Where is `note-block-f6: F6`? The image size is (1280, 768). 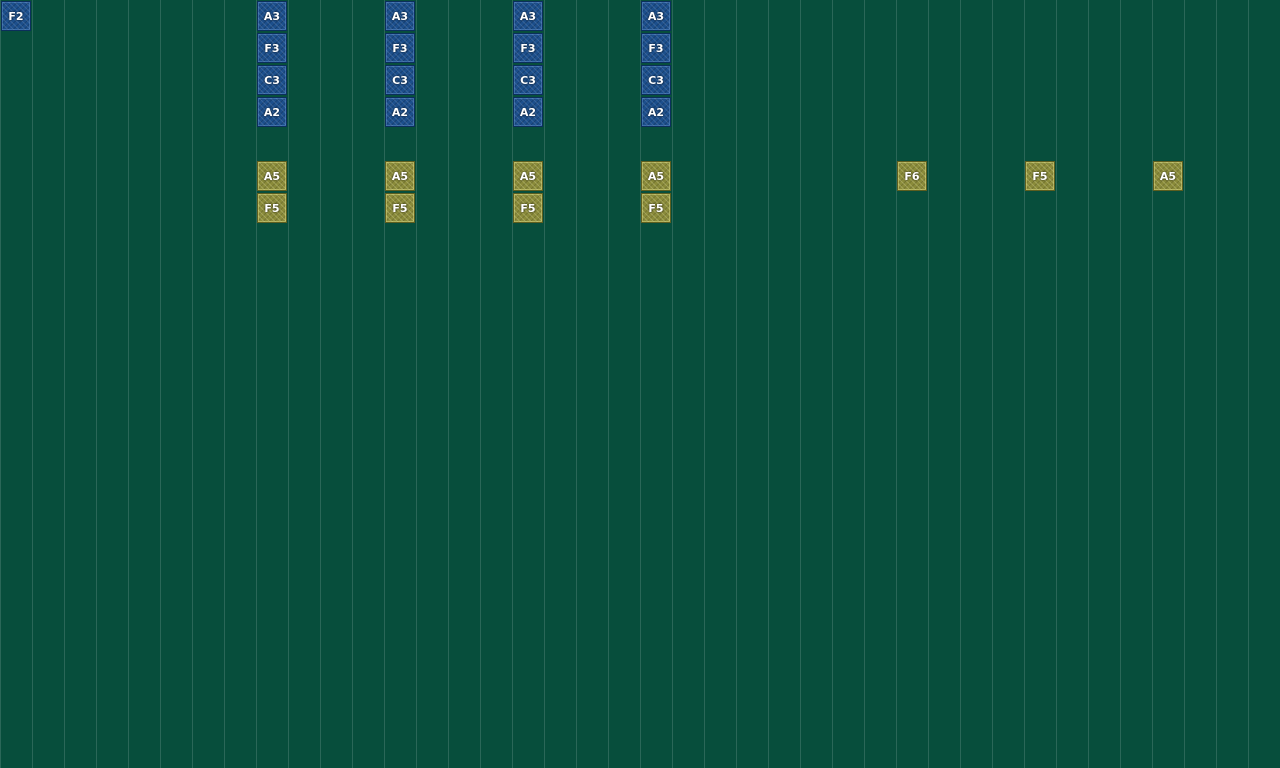
note-block-f6: F6 is located at coordinates (912, 176).